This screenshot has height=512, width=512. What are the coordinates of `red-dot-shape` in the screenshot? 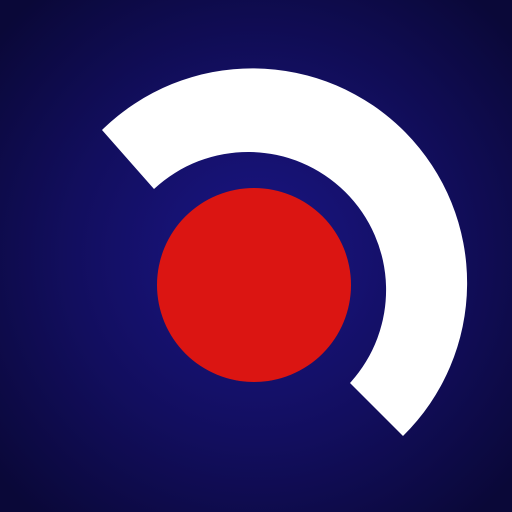 It's located at (254, 285).